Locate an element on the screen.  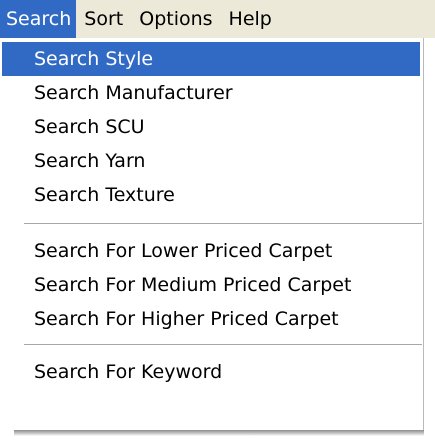
menu-item-search-scu: Search SCU is located at coordinates (211, 127).